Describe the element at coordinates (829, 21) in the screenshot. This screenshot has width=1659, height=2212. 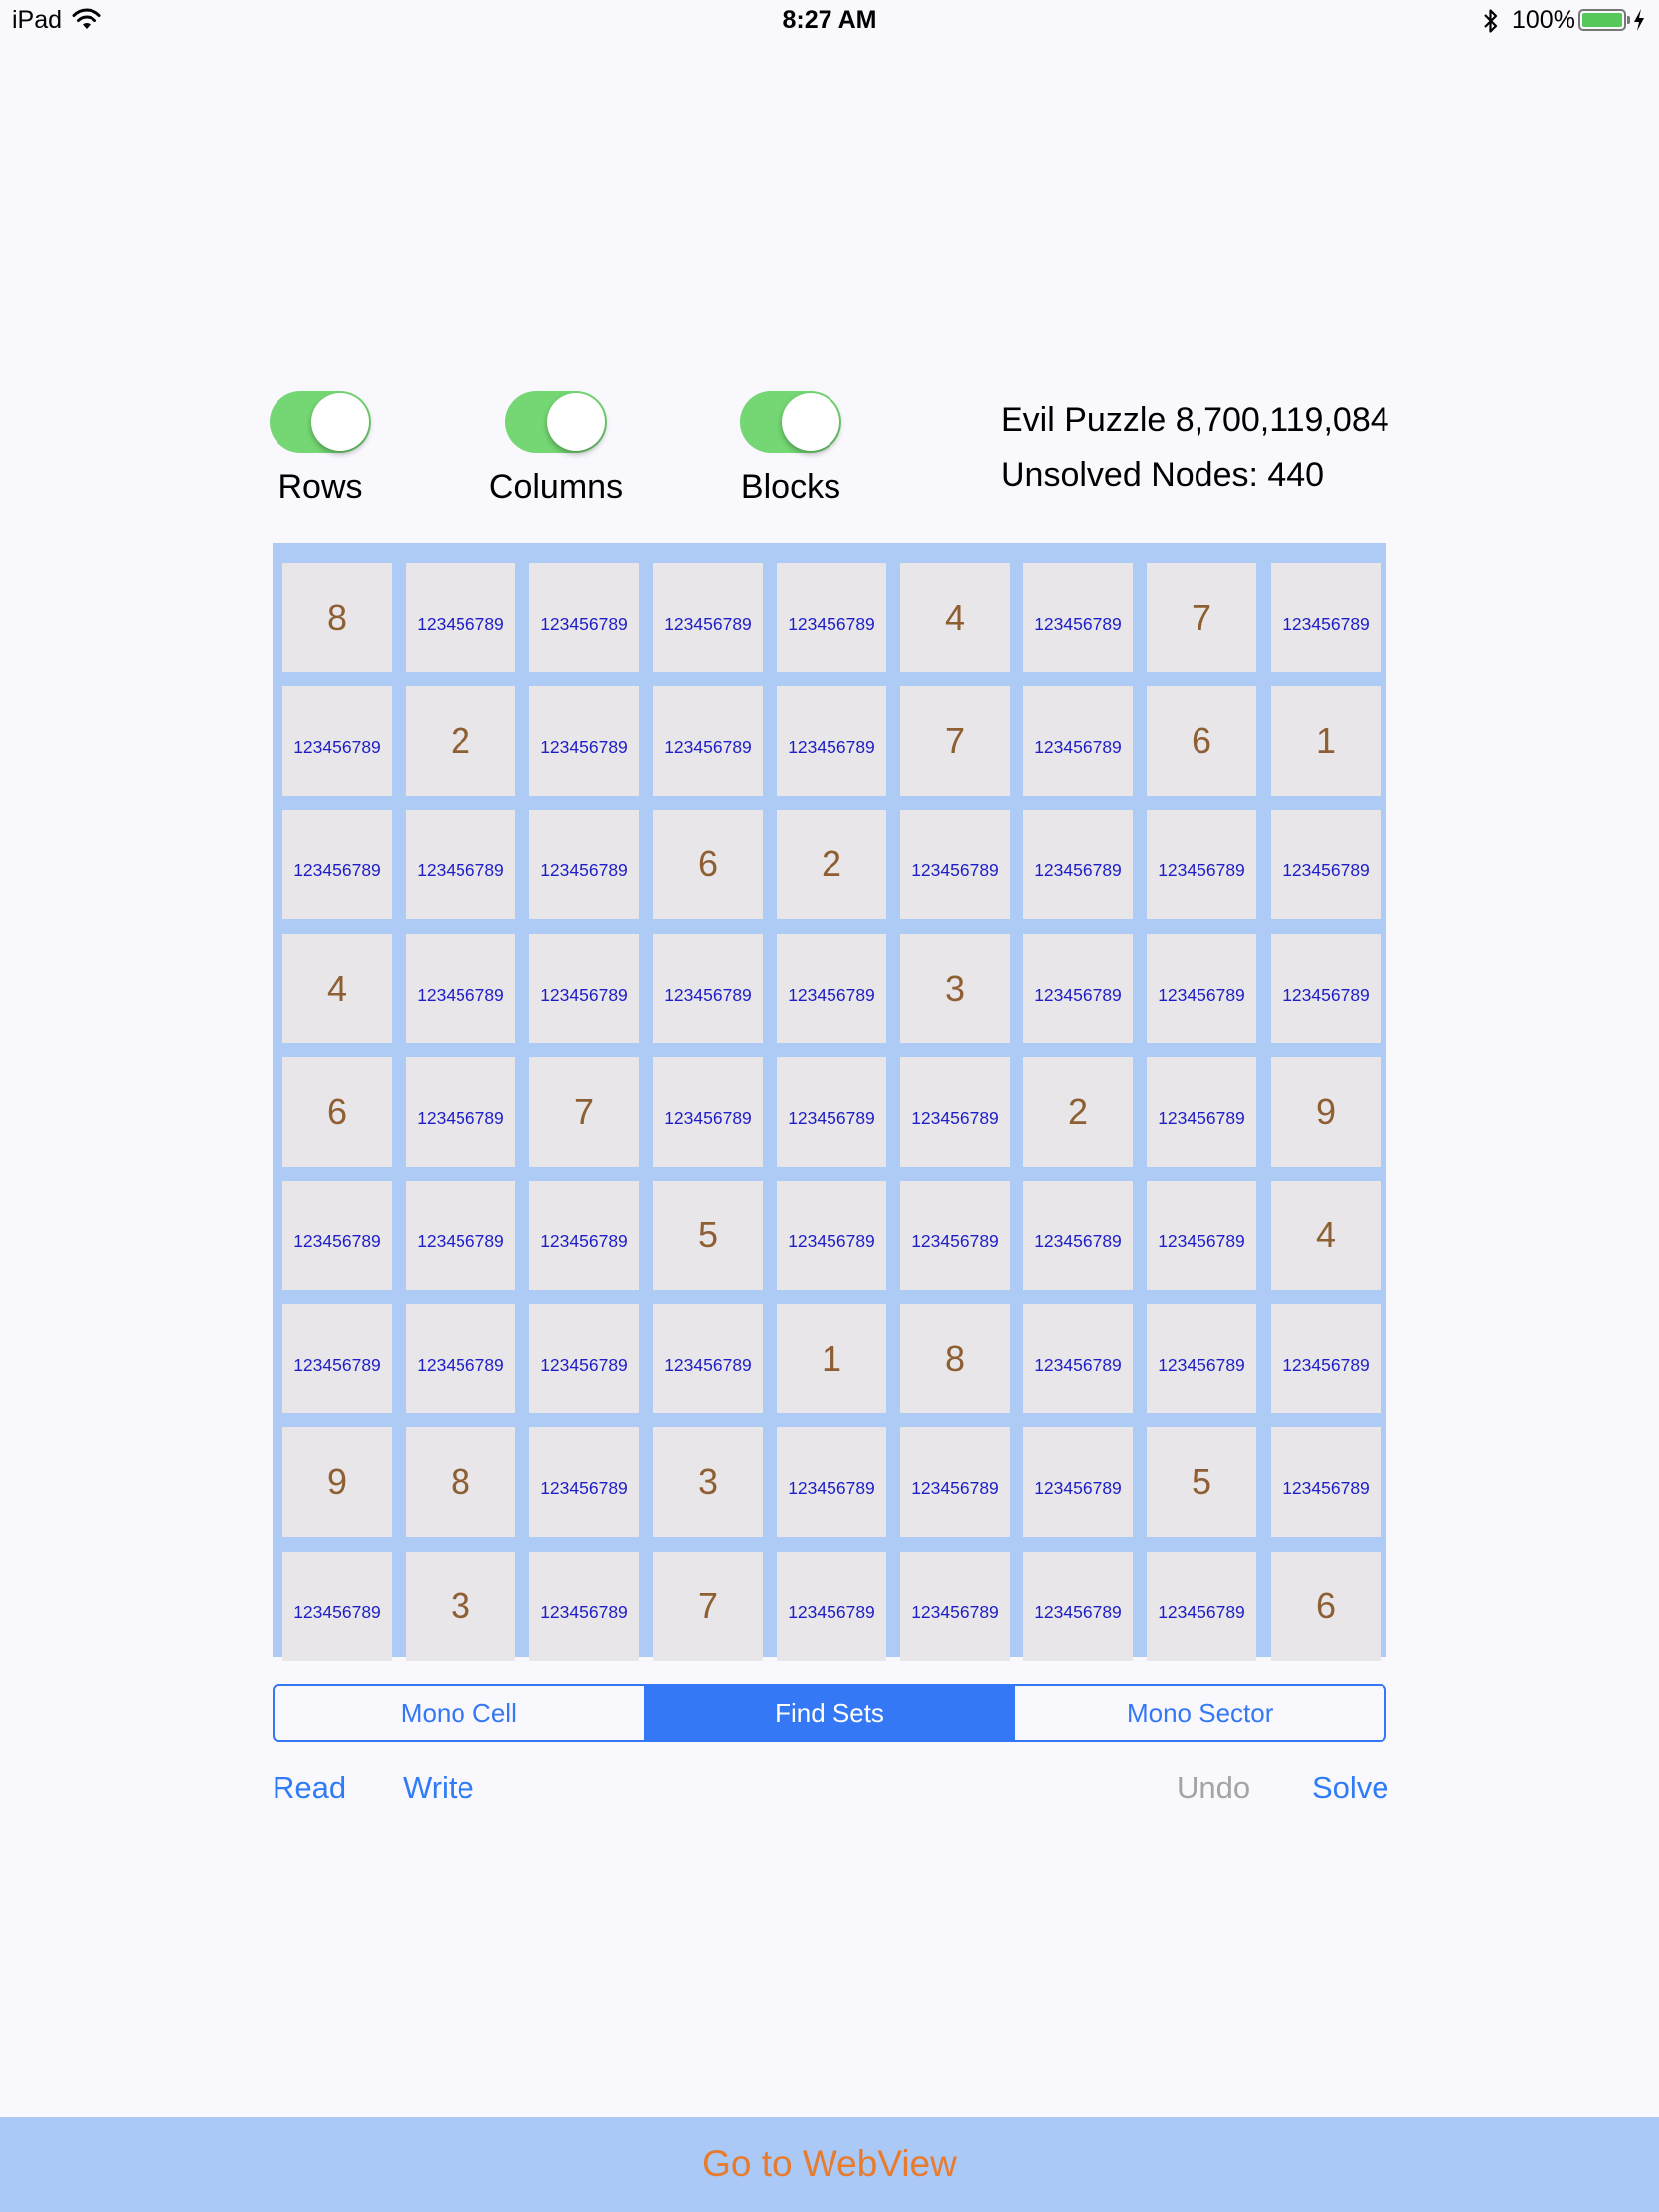
I see `status-bar: iPad 8:27 AM 100%` at that location.